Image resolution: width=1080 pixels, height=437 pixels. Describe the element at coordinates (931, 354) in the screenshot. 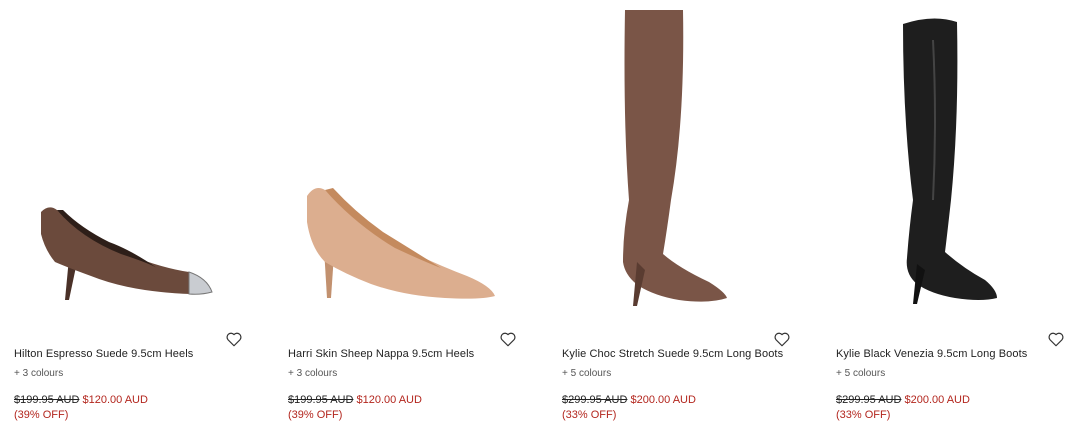

I see `product-name: Kylie Black Venezia 9.5cm Long Boots` at that location.